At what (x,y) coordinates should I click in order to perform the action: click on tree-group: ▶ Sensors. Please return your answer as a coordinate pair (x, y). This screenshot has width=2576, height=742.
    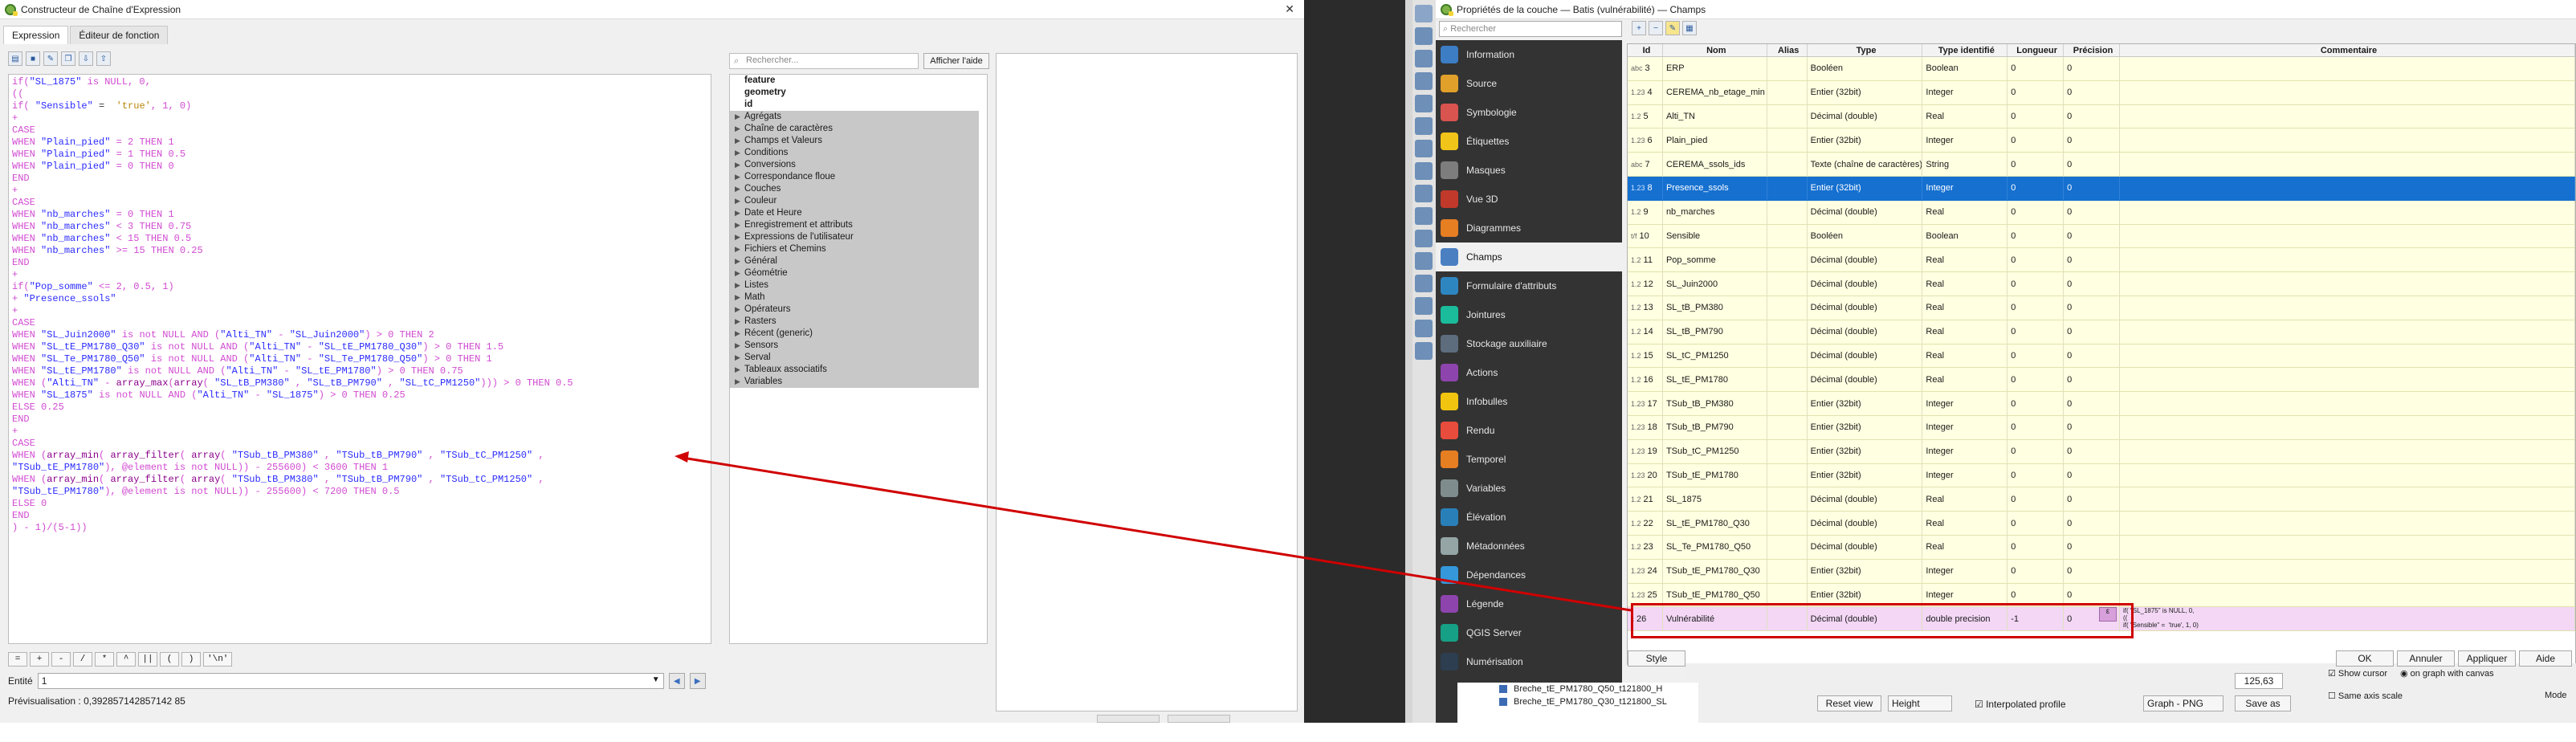
    Looking at the image, I should click on (854, 346).